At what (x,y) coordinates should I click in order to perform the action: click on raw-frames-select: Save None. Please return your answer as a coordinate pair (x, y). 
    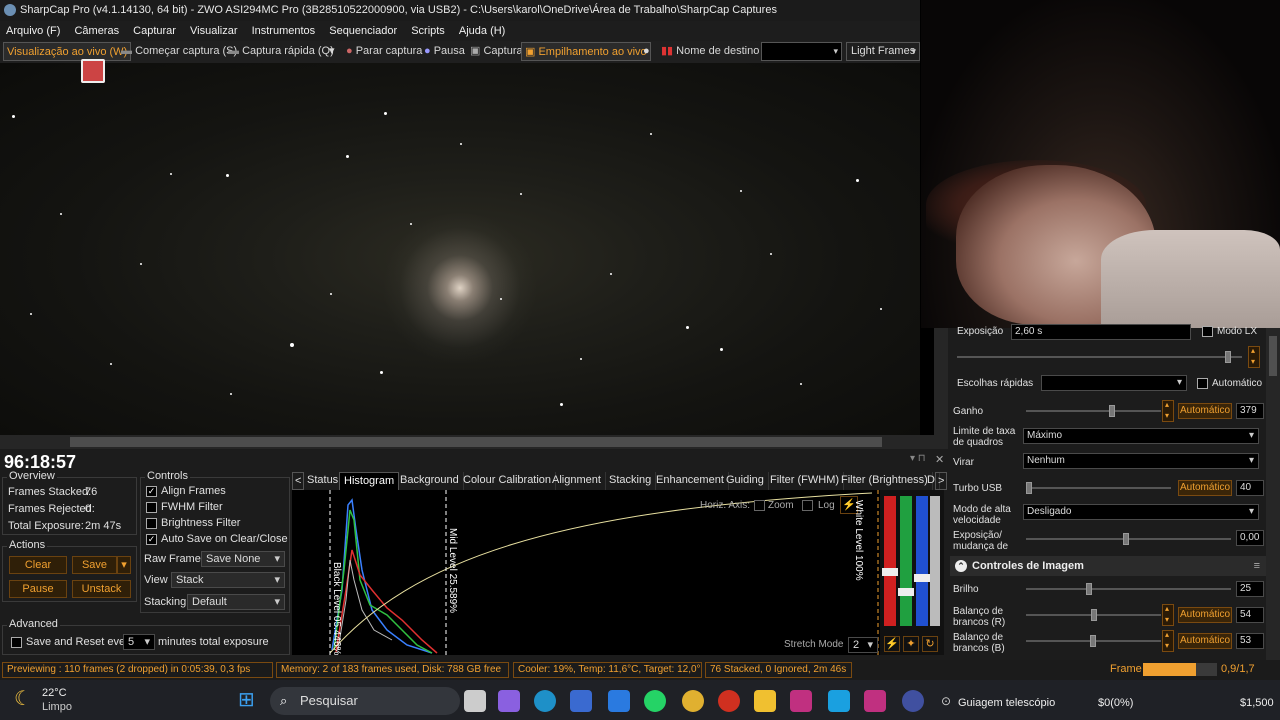
    Looking at the image, I should click on (243, 559).